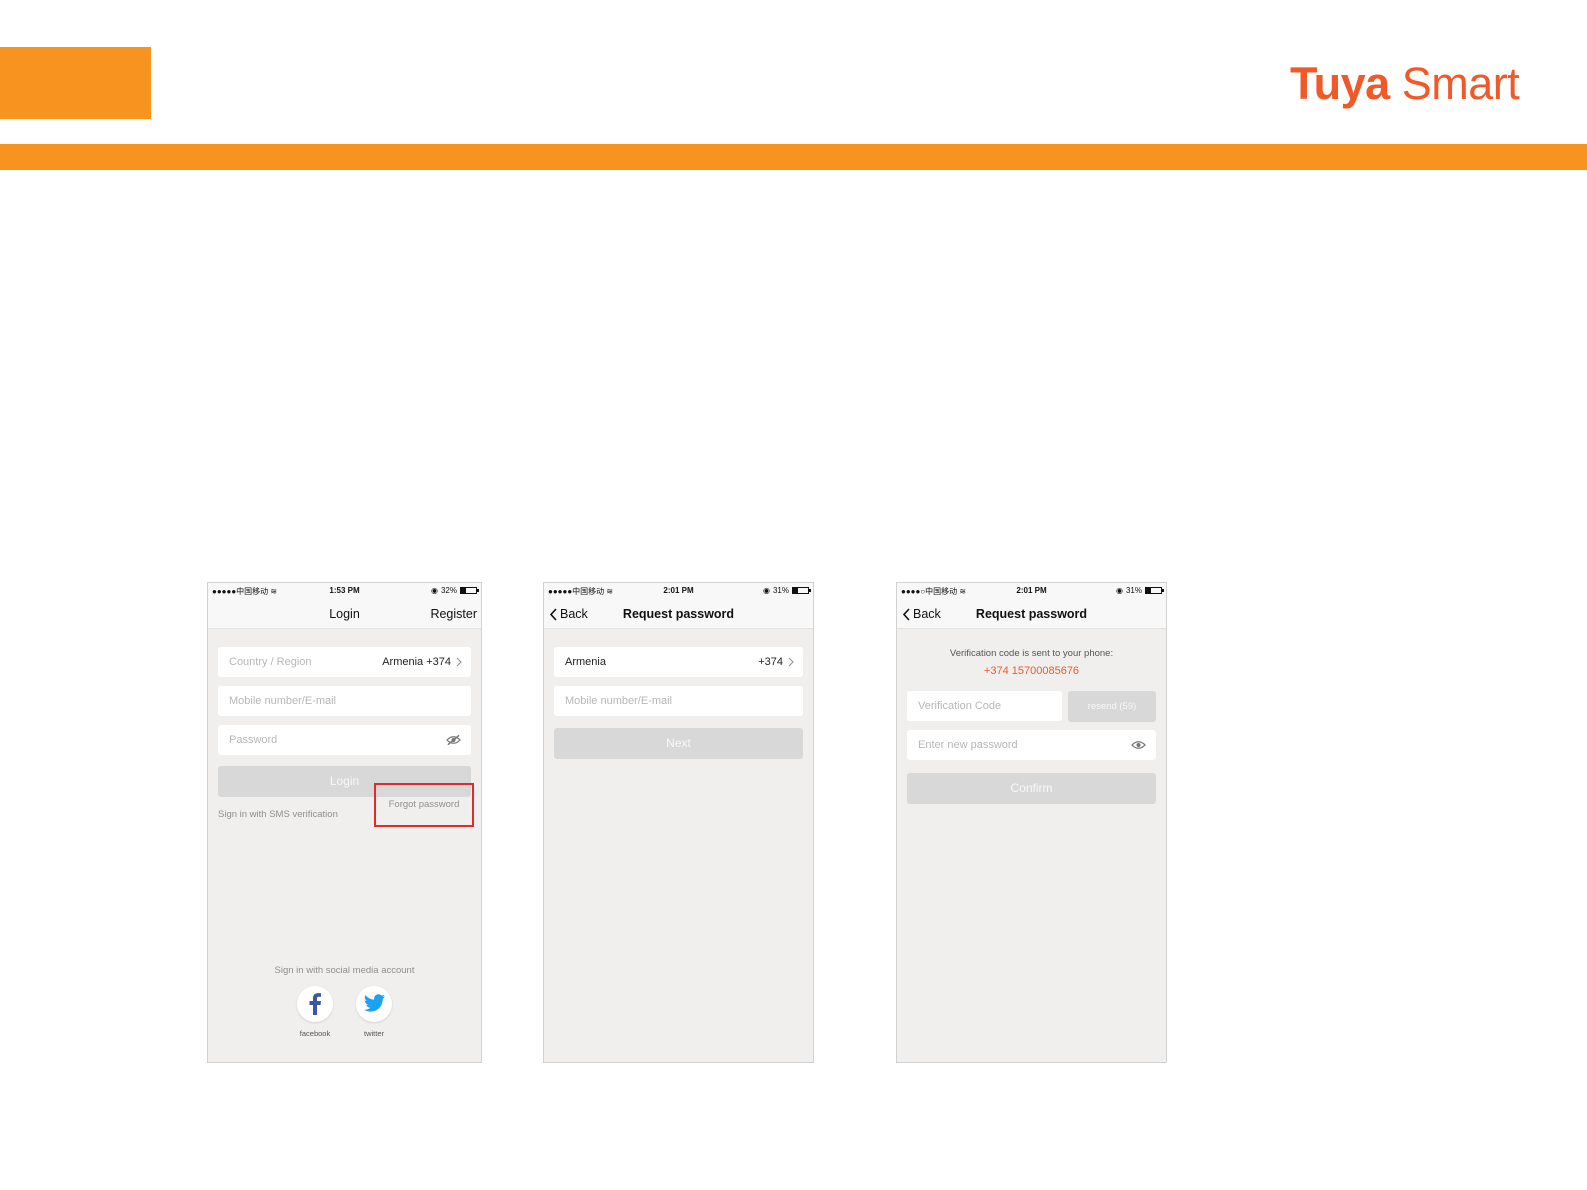 The image size is (1587, 1190). What do you see at coordinates (1031, 788) in the screenshot?
I see `confirm-button: Confirm` at bounding box center [1031, 788].